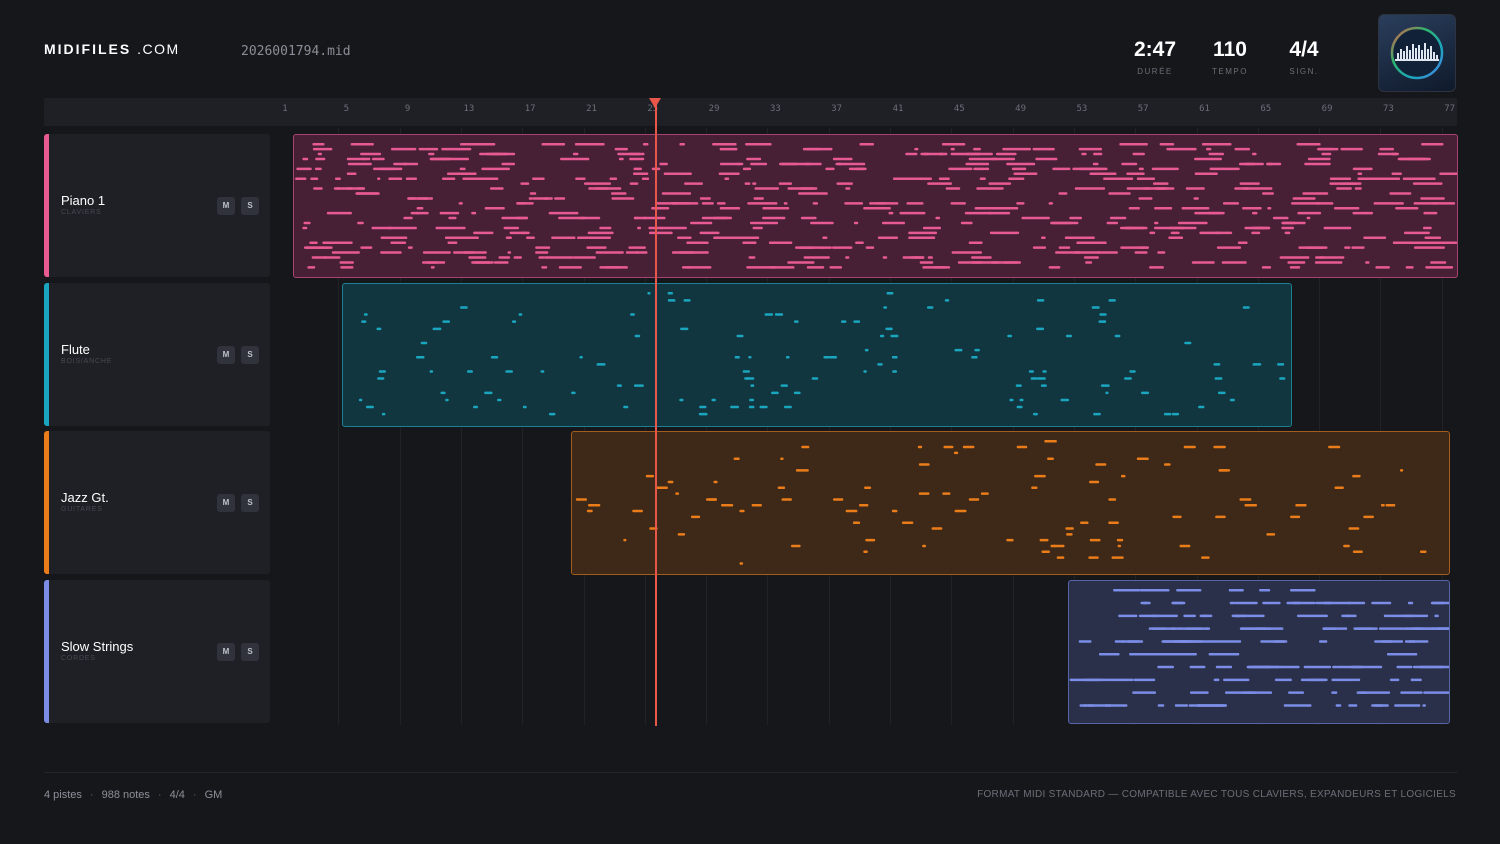 The width and height of the screenshot is (1500, 844). I want to click on playhead-line, so click(656, 415).